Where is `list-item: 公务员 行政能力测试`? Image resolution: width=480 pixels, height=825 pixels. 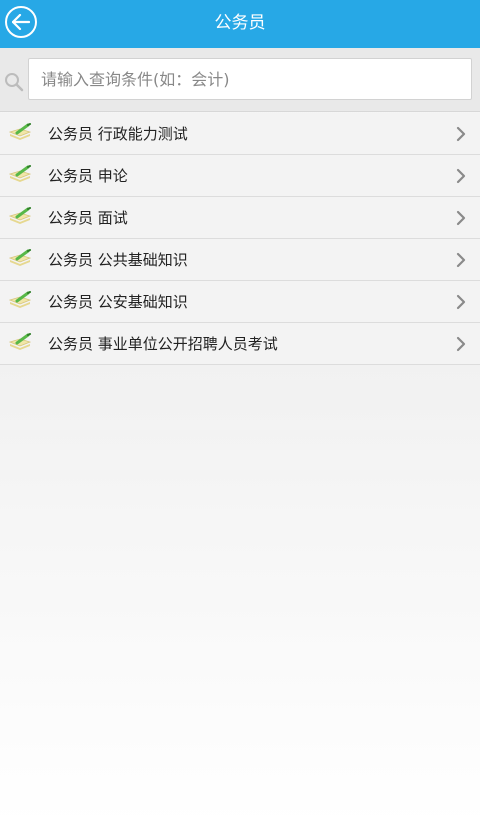 list-item: 公务员 行政能力测试 is located at coordinates (240, 134).